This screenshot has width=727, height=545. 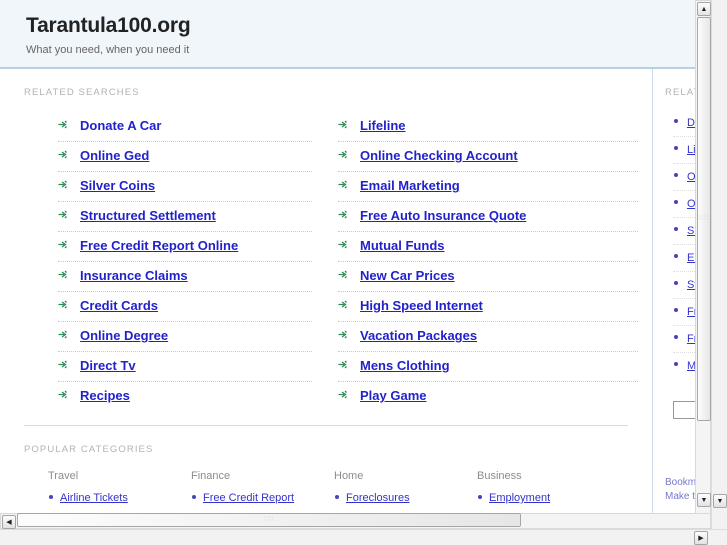 I want to click on popular-categories-label: POPULAR CATEGORIES, so click(x=89, y=449).